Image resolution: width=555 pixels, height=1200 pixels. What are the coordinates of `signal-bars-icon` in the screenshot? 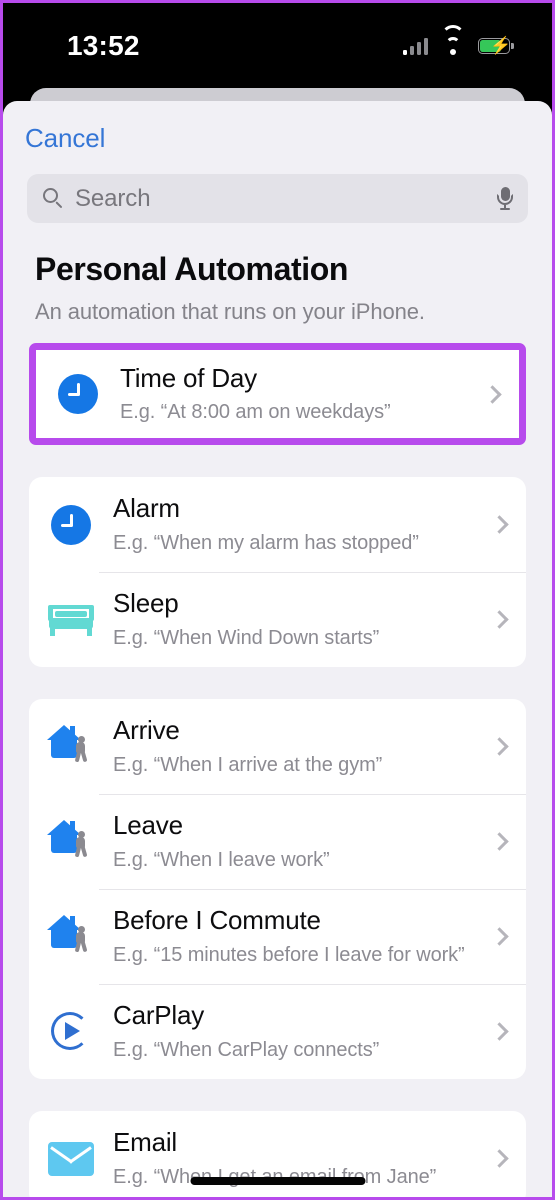 It's located at (415, 46).